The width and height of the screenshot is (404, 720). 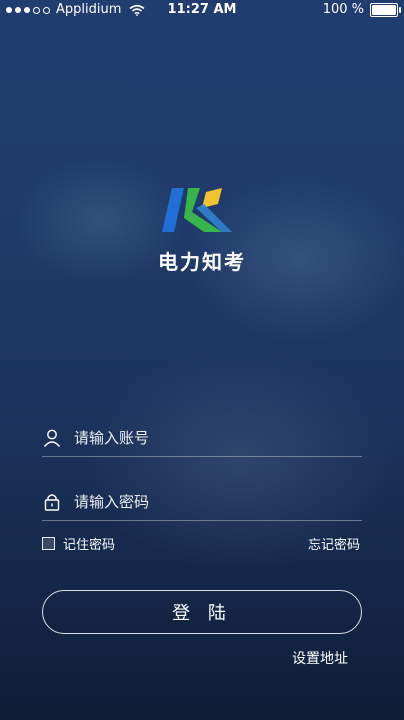 I want to click on account-field, so click(x=202, y=438).